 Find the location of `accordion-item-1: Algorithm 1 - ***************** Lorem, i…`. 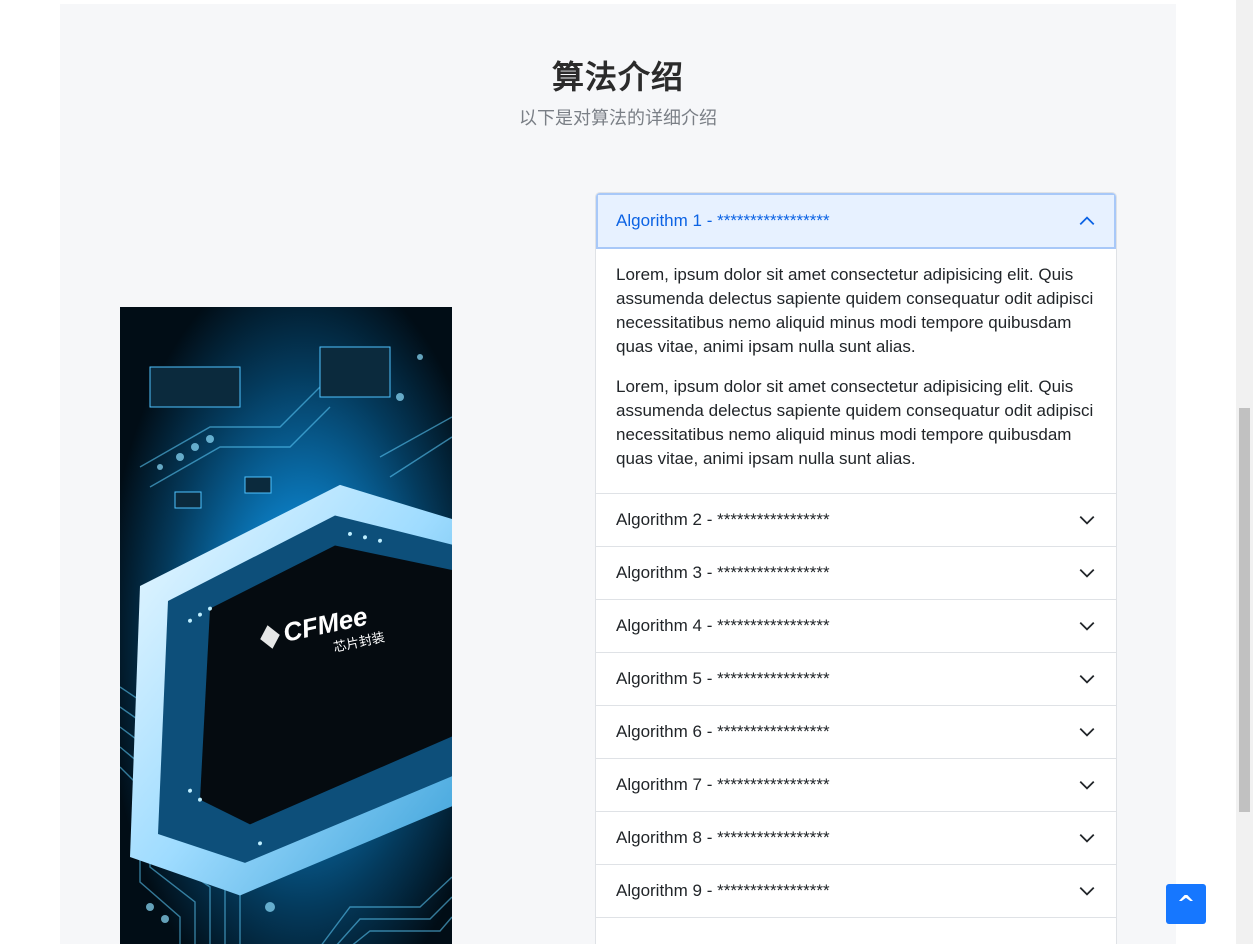

accordion-item-1: Algorithm 1 - ***************** Lorem, i… is located at coordinates (856, 343).